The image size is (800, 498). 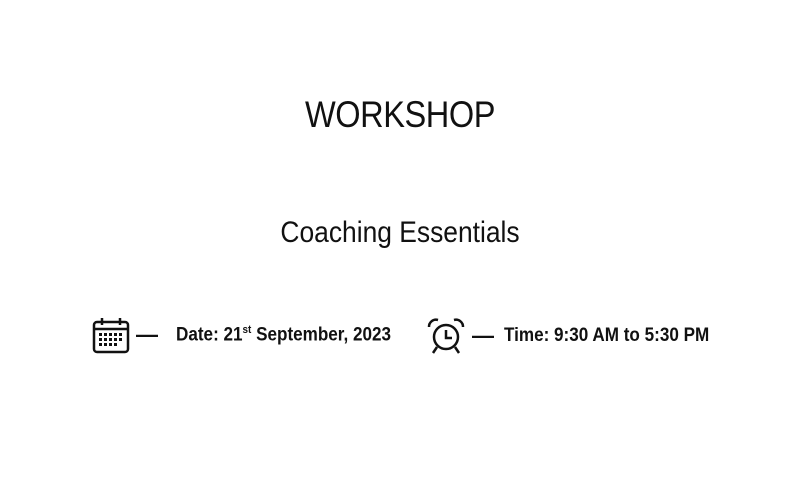 I want to click on date-ordinal: st, so click(x=247, y=329).